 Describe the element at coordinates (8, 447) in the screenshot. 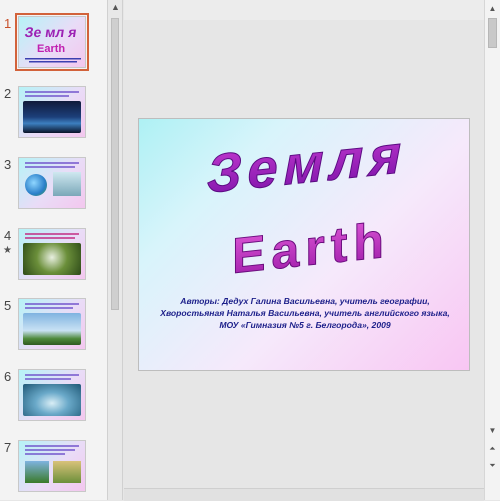

I see `slide-number: 7` at that location.